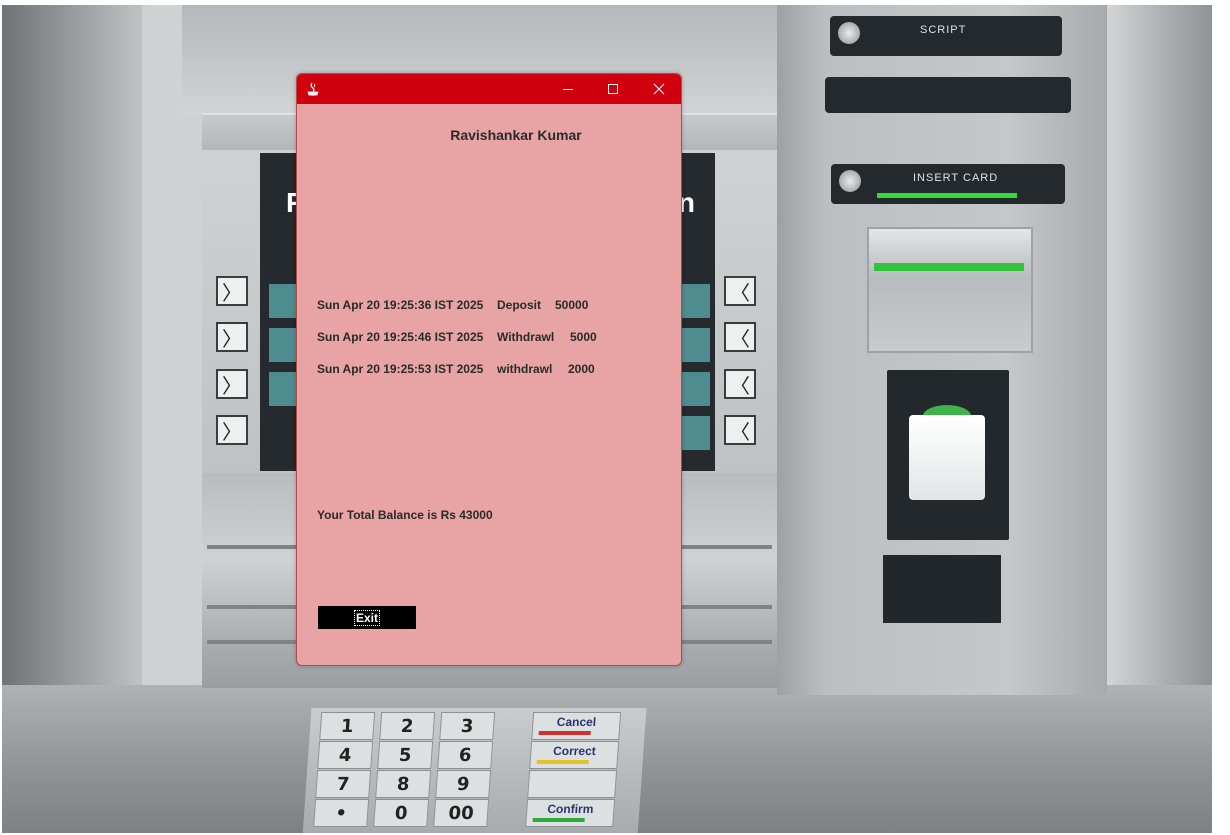  I want to click on atm-insert-card-label: INSERT CARD, so click(948, 184).